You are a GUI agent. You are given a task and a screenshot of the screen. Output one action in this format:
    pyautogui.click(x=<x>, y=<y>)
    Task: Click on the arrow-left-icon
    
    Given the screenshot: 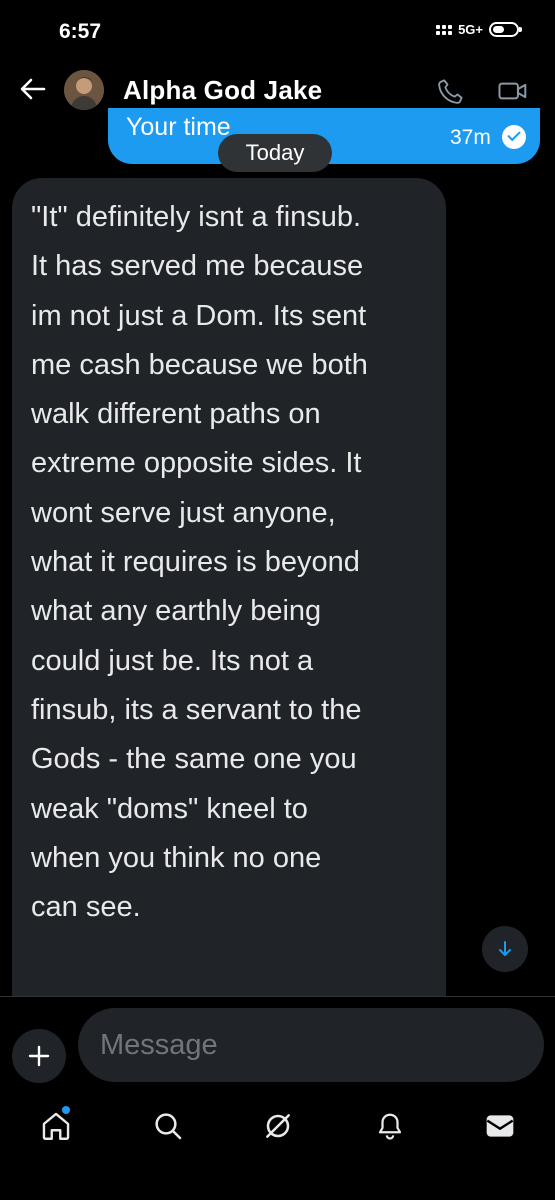 What is the action you would take?
    pyautogui.click(x=33, y=89)
    